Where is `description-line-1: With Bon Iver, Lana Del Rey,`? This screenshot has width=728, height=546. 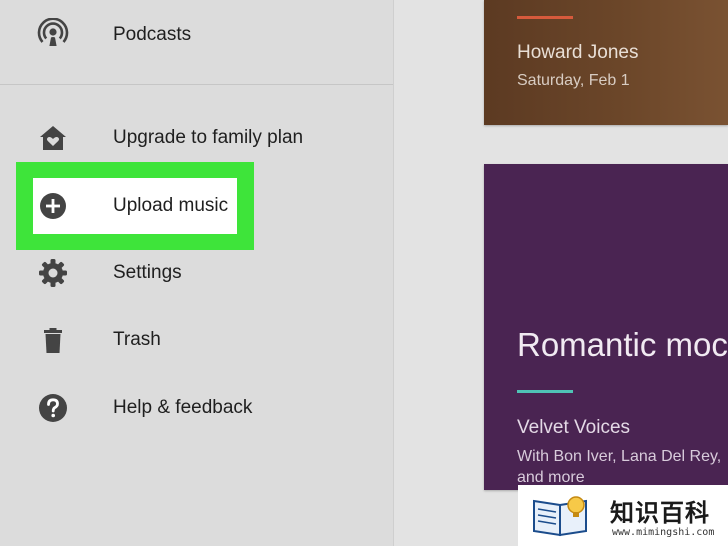 description-line-1: With Bon Iver, Lana Del Rey, is located at coordinates (619, 456).